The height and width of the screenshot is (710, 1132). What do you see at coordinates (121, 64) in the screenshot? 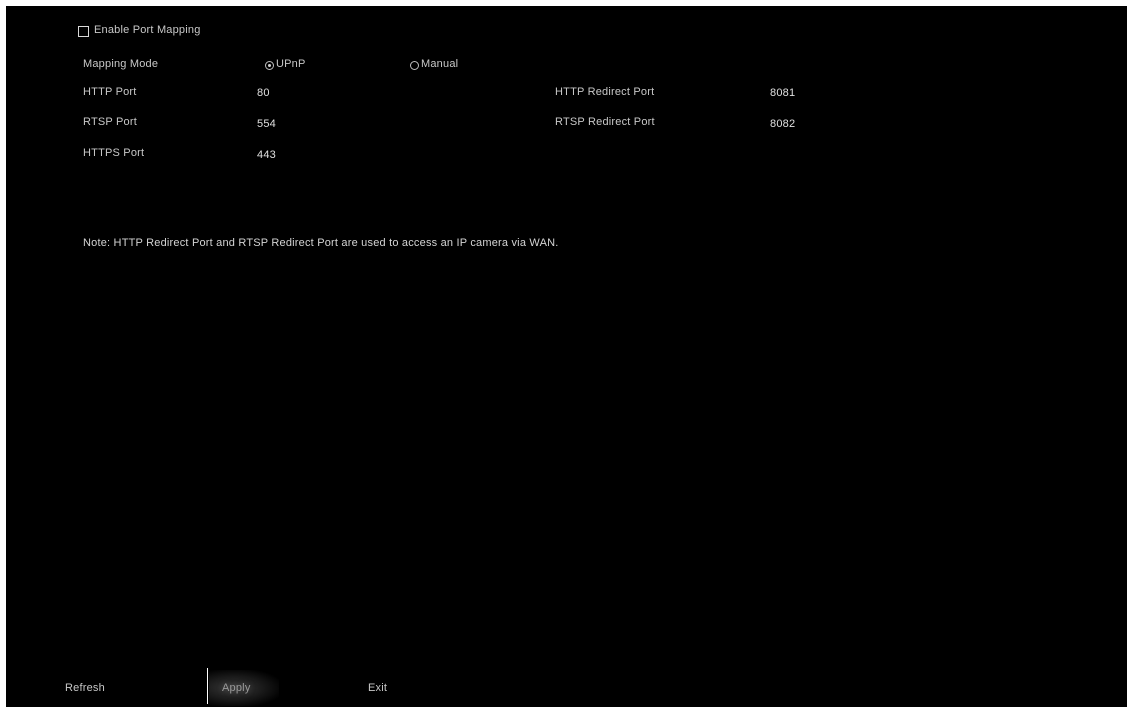
I see `mapping-mode-label: Mapping Mode` at bounding box center [121, 64].